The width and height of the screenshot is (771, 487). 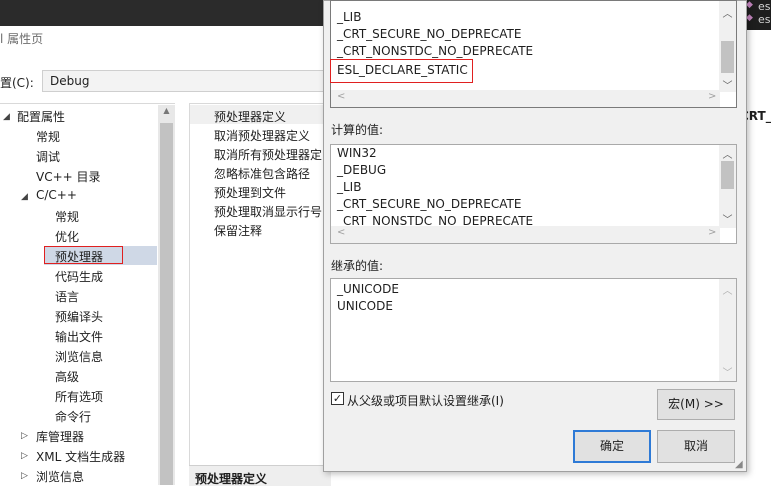 What do you see at coordinates (739, 464) in the screenshot?
I see `resize-grip-icon: ◢` at bounding box center [739, 464].